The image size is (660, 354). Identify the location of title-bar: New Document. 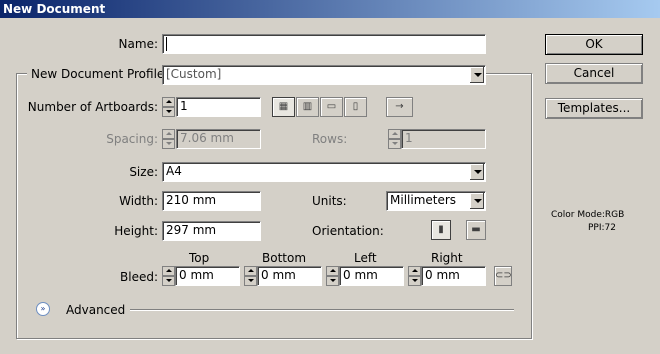
(330, 9).